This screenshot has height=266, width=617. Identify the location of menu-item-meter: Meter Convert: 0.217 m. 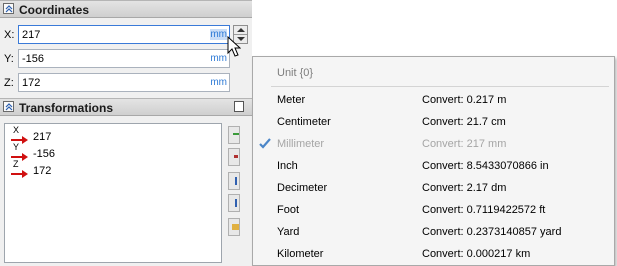
(433, 100).